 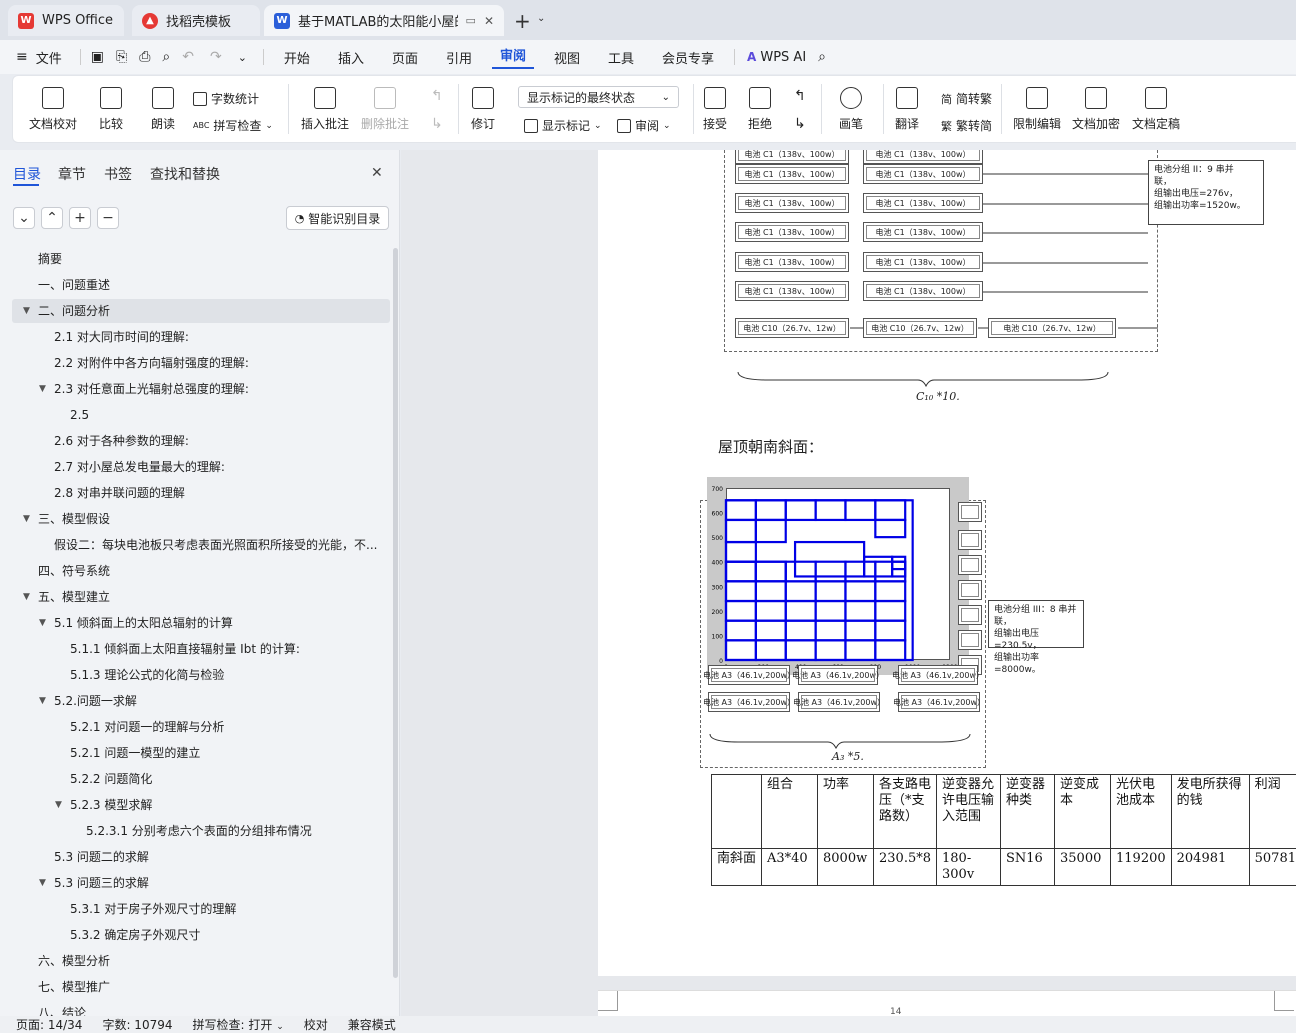 What do you see at coordinates (242, 57) in the screenshot?
I see `more-chevron-icon: ⌄` at bounding box center [242, 57].